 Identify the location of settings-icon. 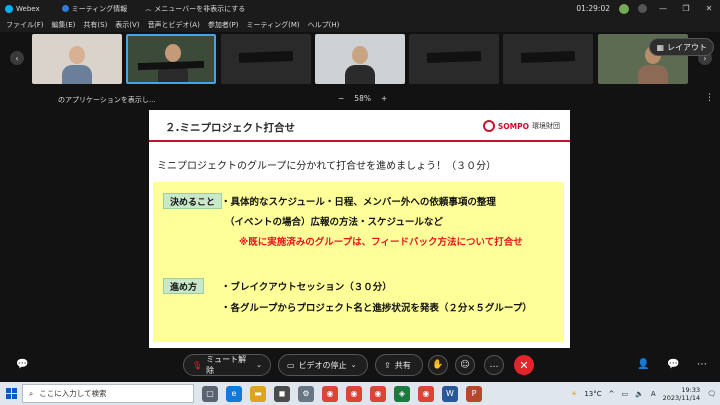
(642, 8).